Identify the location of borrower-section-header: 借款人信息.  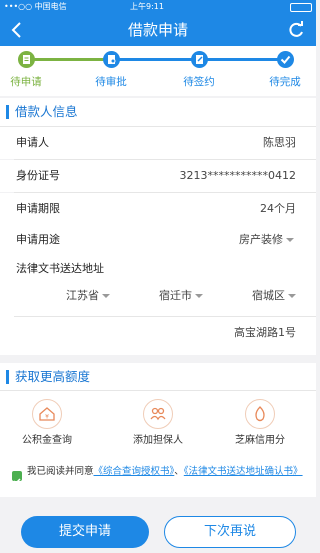
(158, 112).